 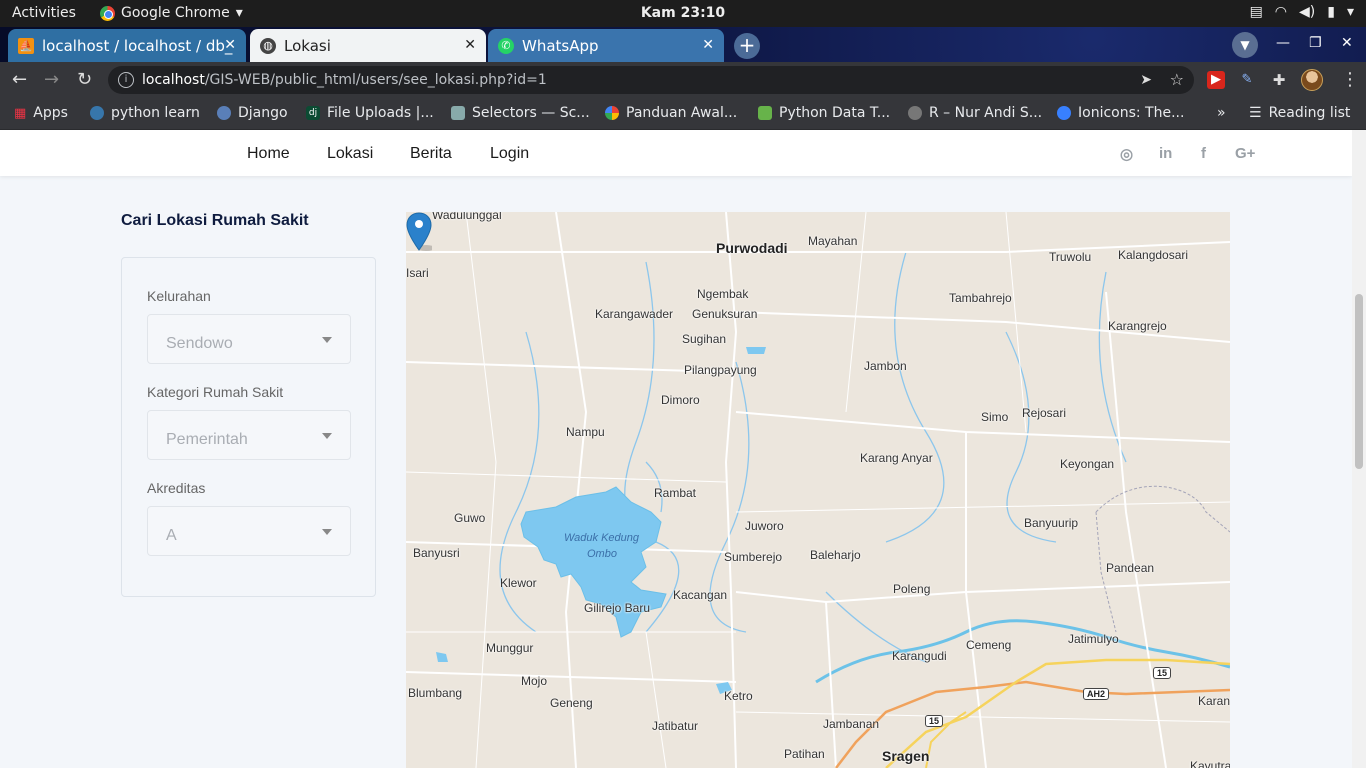 What do you see at coordinates (1307, 12) in the screenshot?
I see `volume-icon: ◀)` at bounding box center [1307, 12].